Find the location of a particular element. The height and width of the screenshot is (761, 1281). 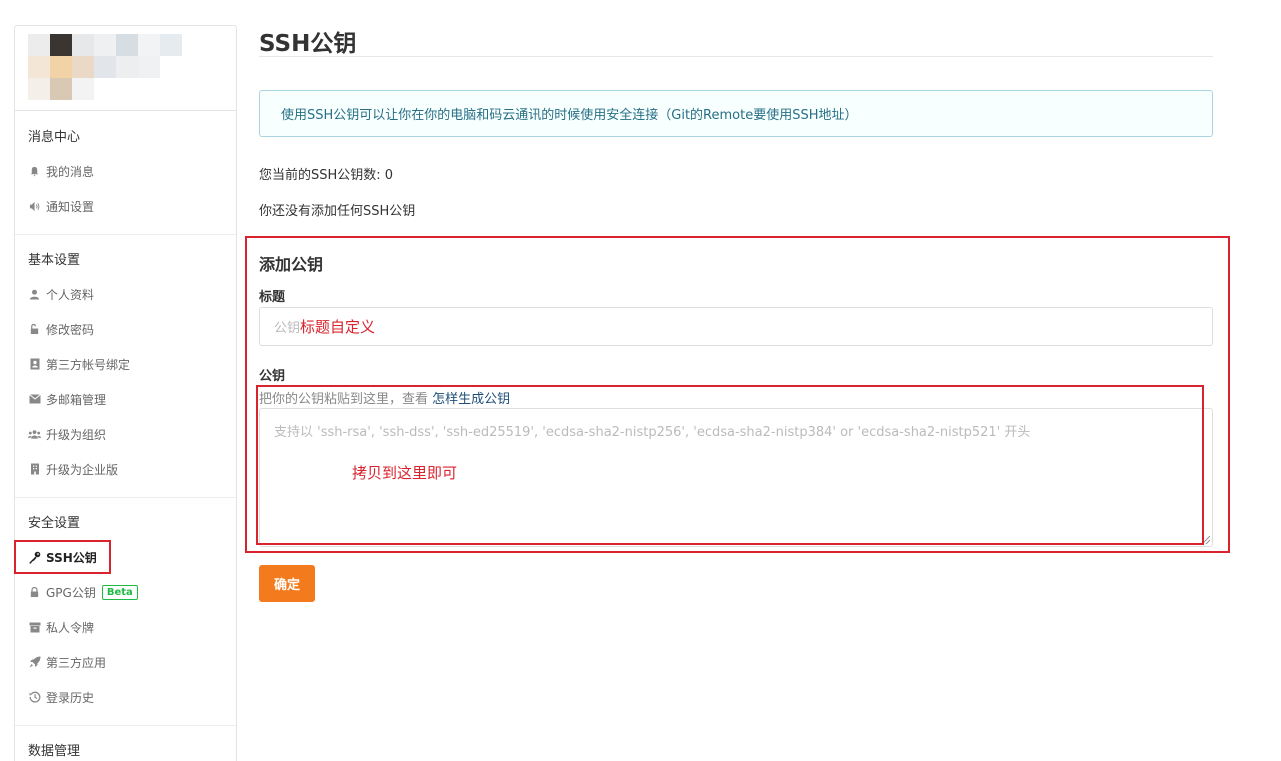

title-annotation: 标题自定义 is located at coordinates (338, 327).